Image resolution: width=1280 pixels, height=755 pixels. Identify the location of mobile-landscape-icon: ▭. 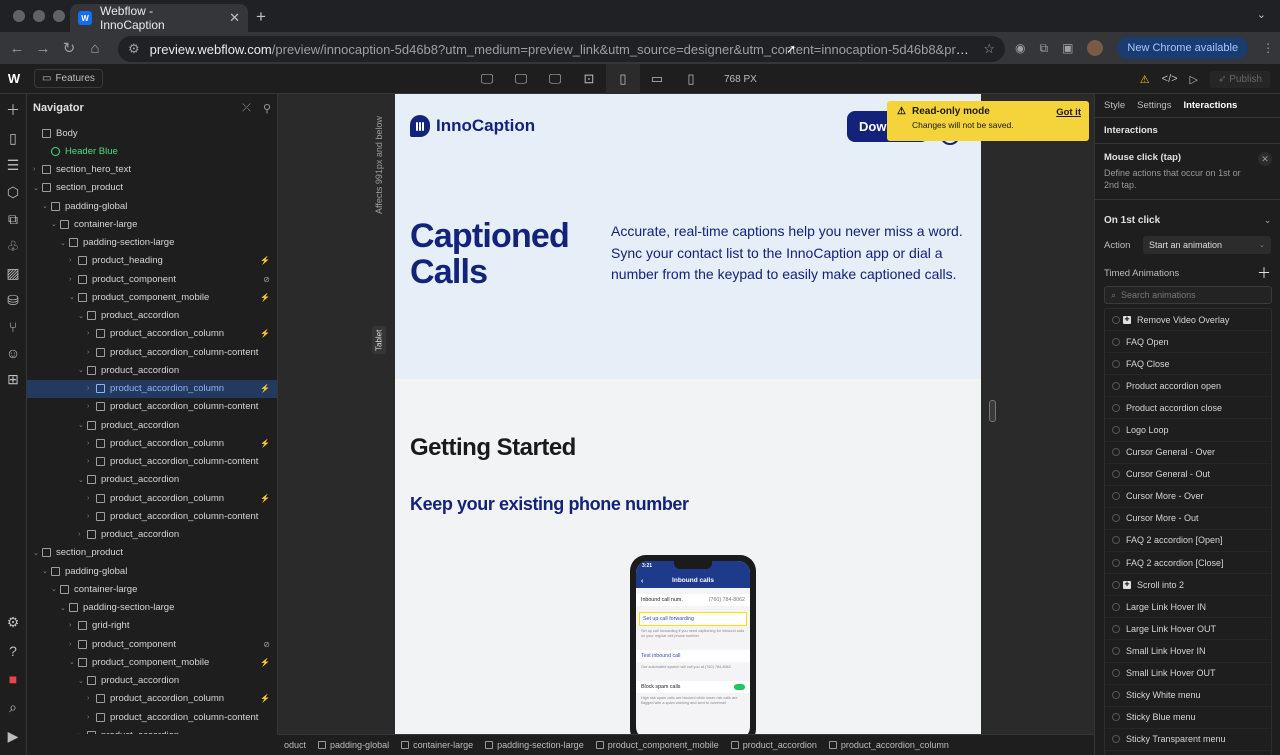
(657, 79).